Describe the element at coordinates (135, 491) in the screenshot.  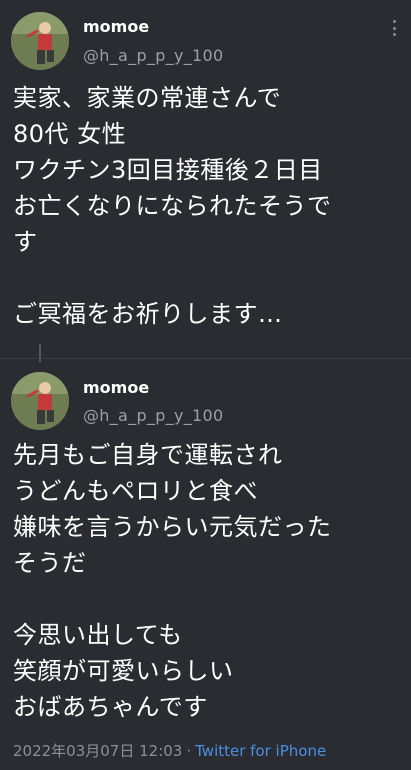
I see `tweet-line: うどんもペロリと食べ` at that location.